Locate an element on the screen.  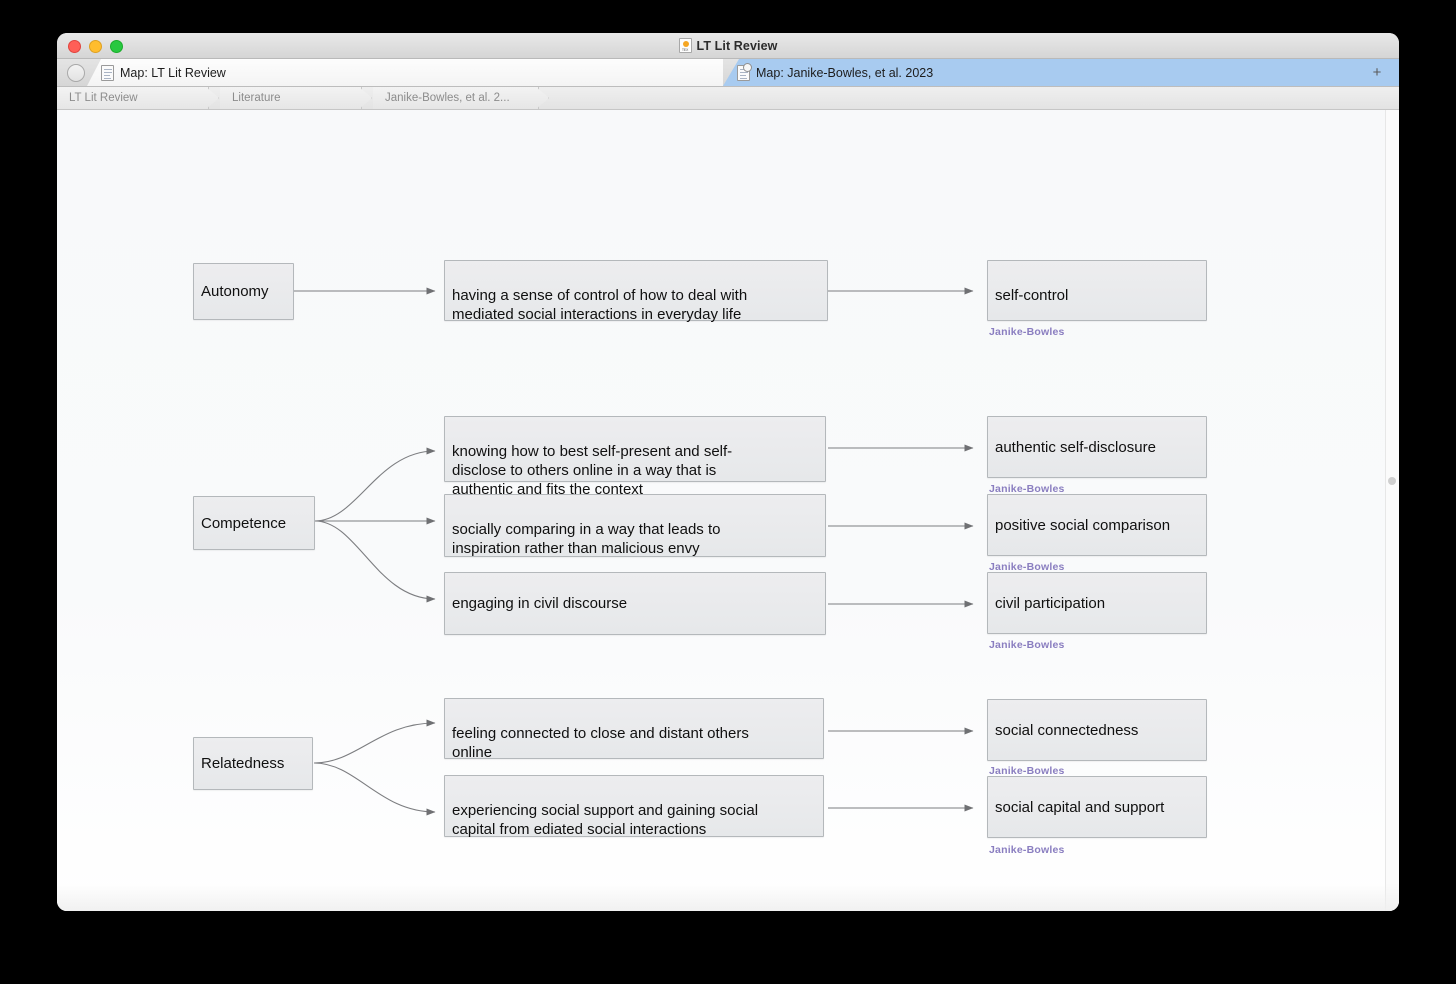
node-outcome-authentic-self-disclosure: authentic self-disclosure is located at coordinates (1097, 447).